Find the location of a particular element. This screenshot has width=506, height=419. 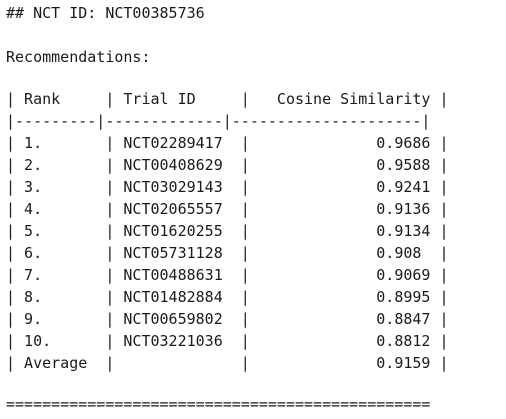

table-row: | 4. | NCT02065557 | 0.9136 | is located at coordinates (227, 209).